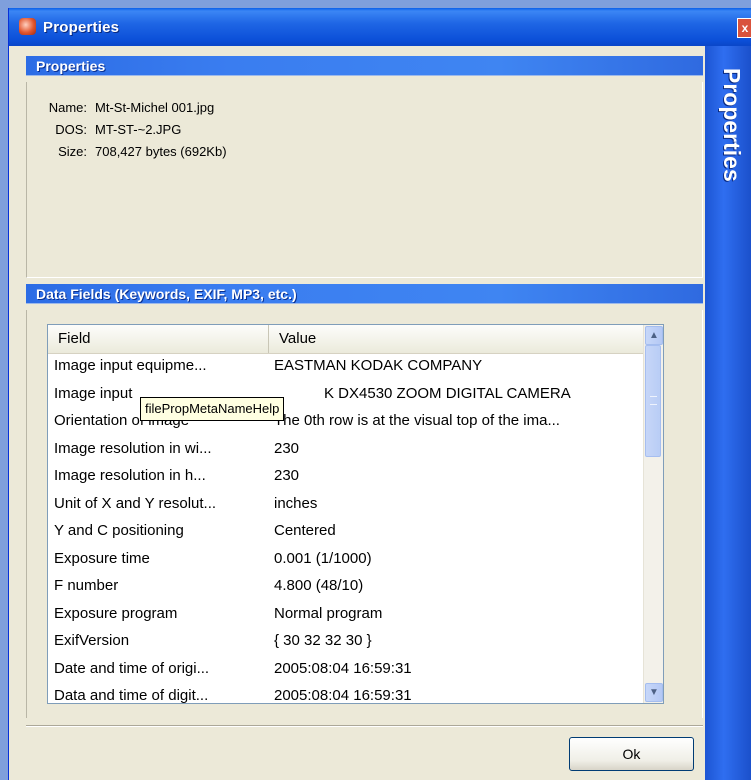 Image resolution: width=751 pixels, height=780 pixels. What do you see at coordinates (71, 129) in the screenshot?
I see `prop-label: DOS:` at bounding box center [71, 129].